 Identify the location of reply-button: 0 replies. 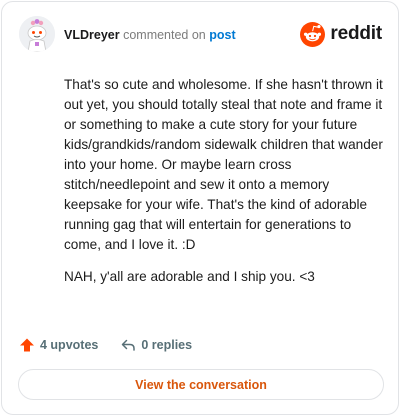
(156, 345).